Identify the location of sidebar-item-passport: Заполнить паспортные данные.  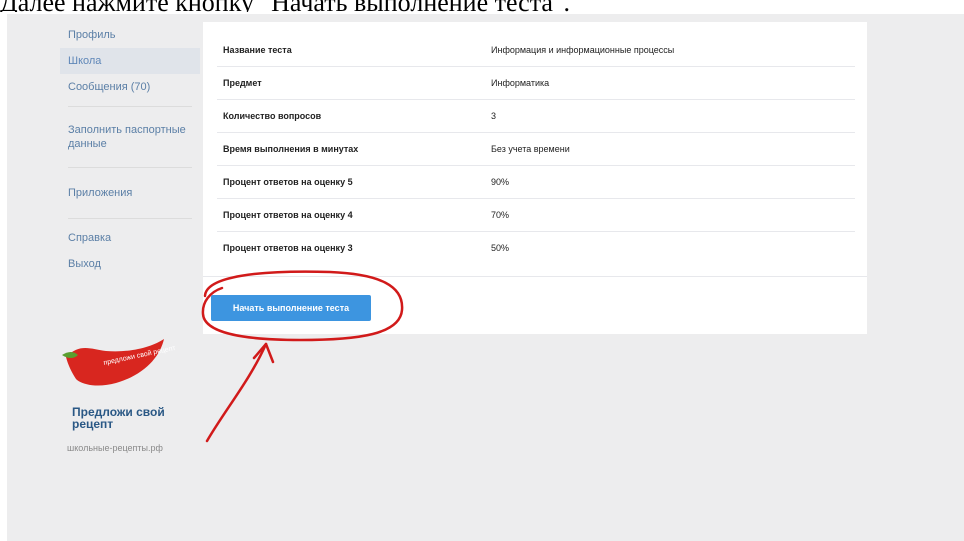
(130, 137).